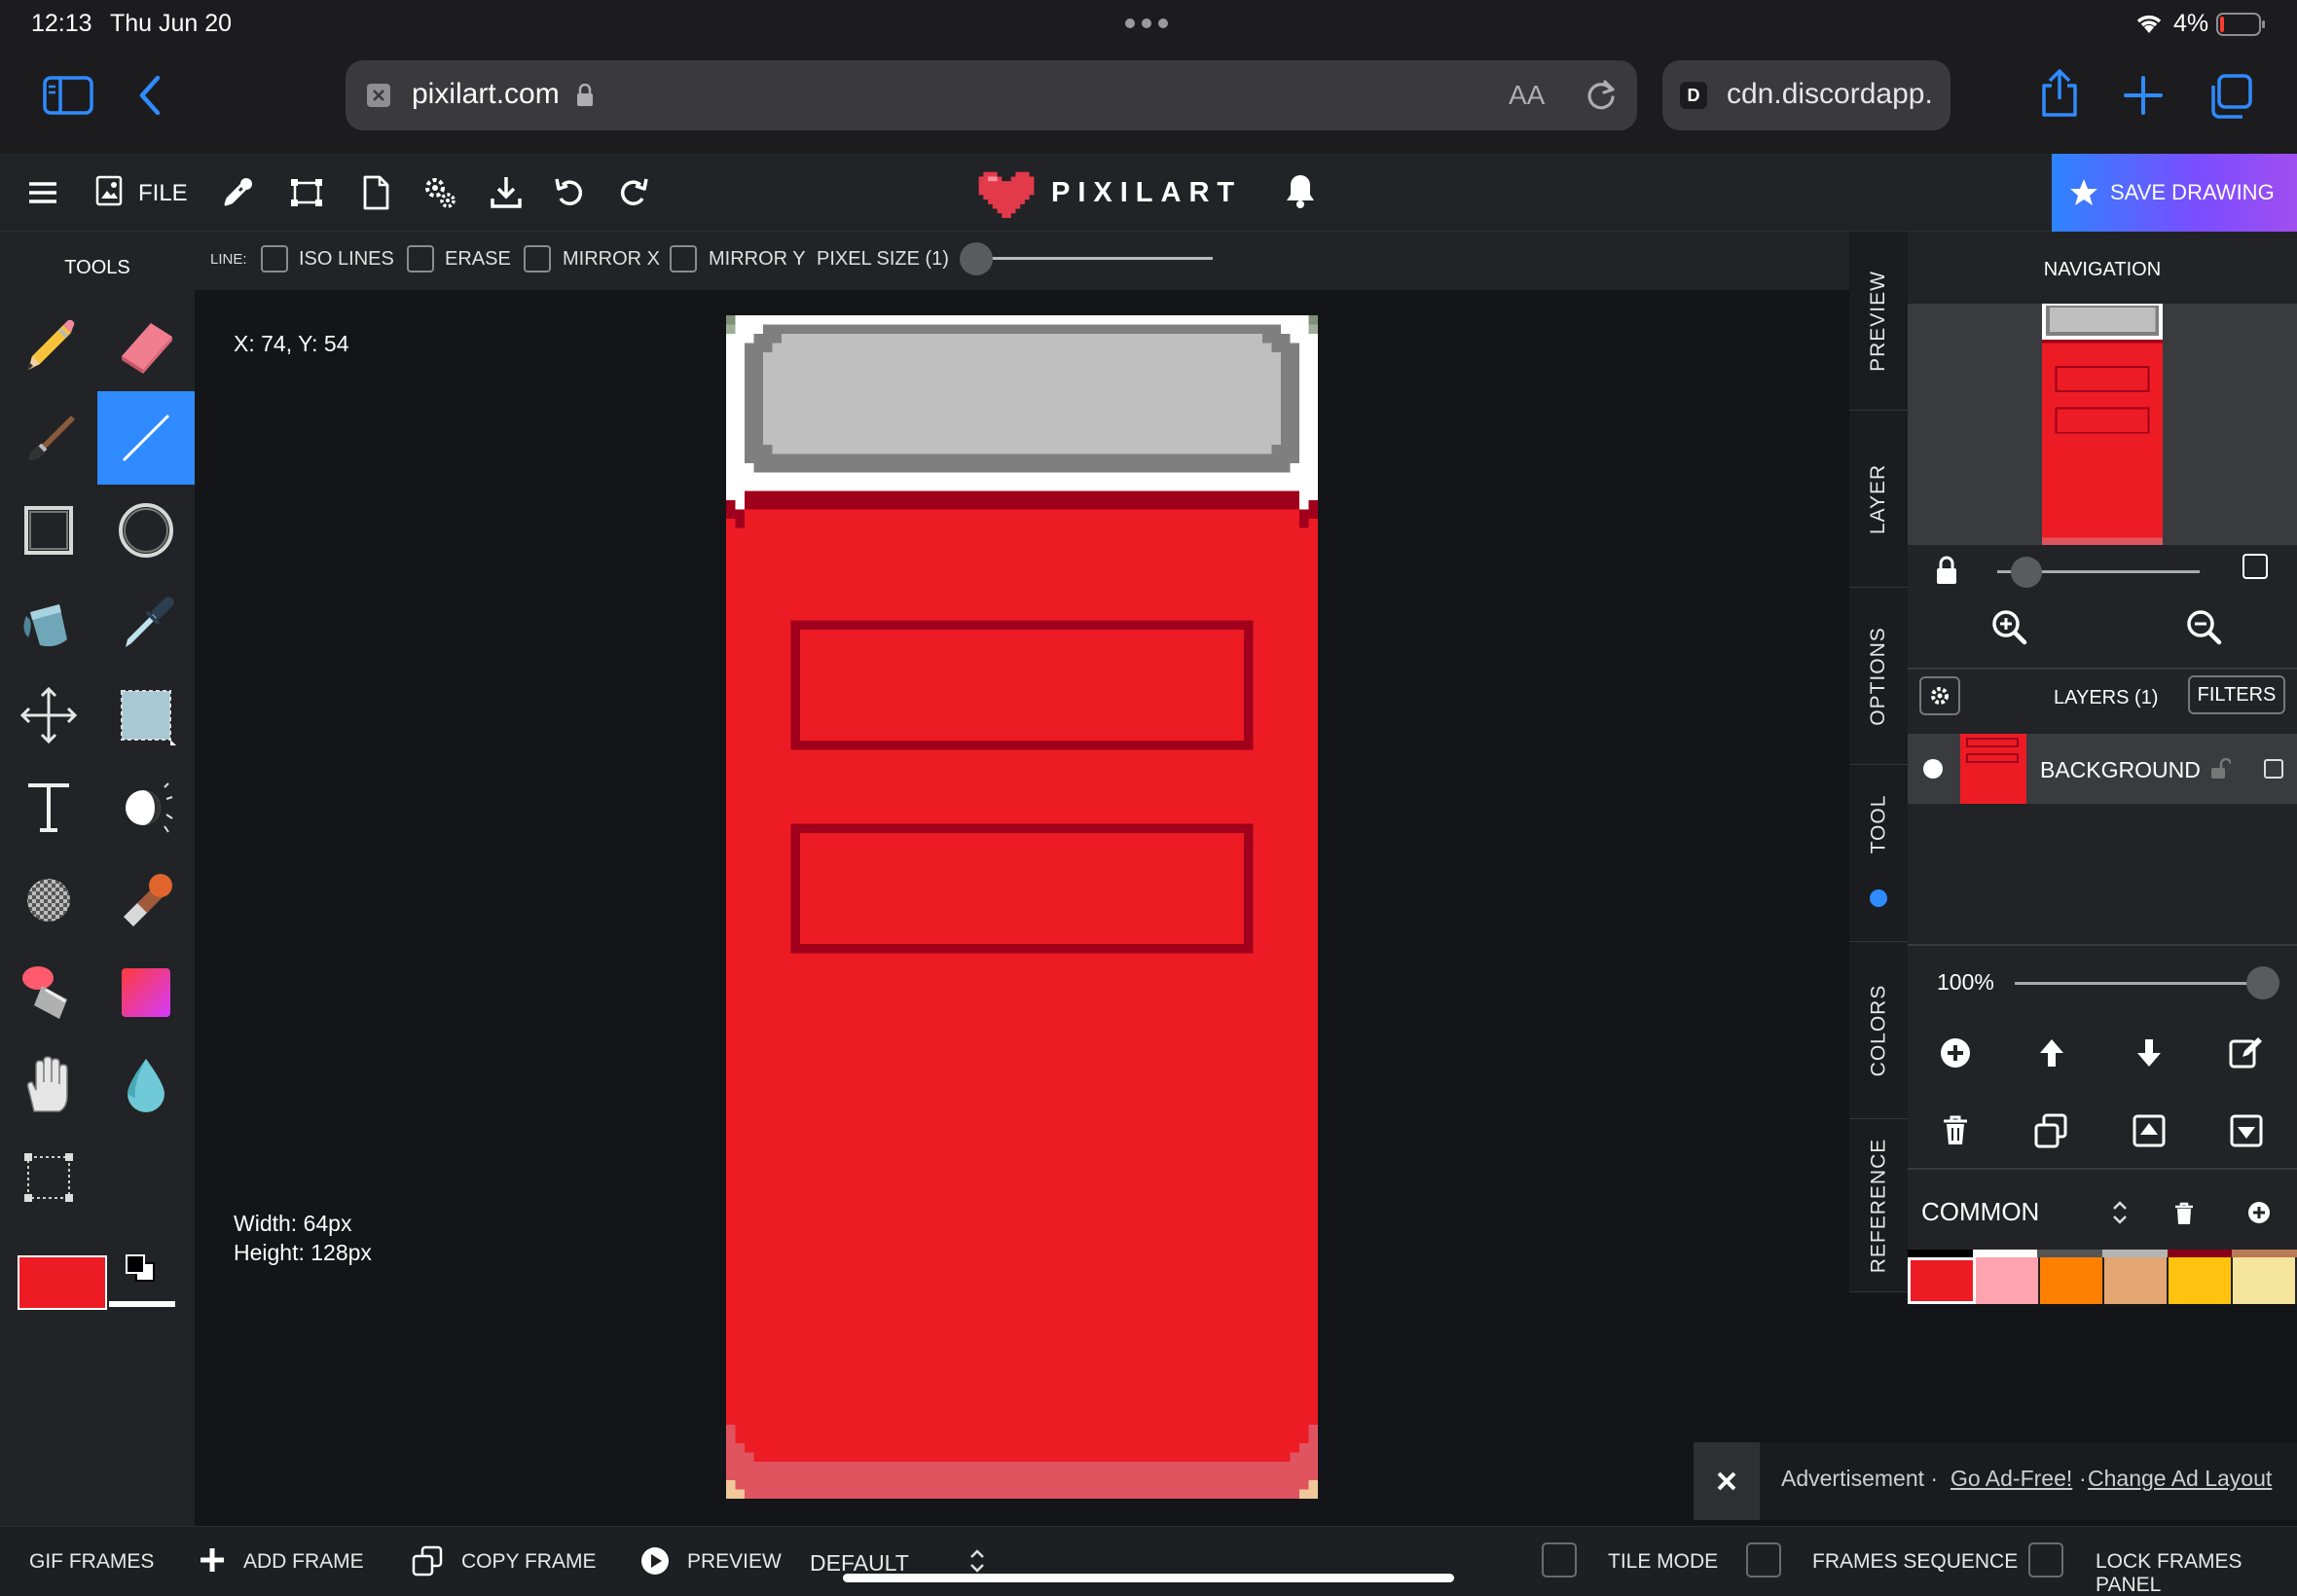 Image resolution: width=2297 pixels, height=1596 pixels. I want to click on palette-add-icon, so click(2259, 1213).